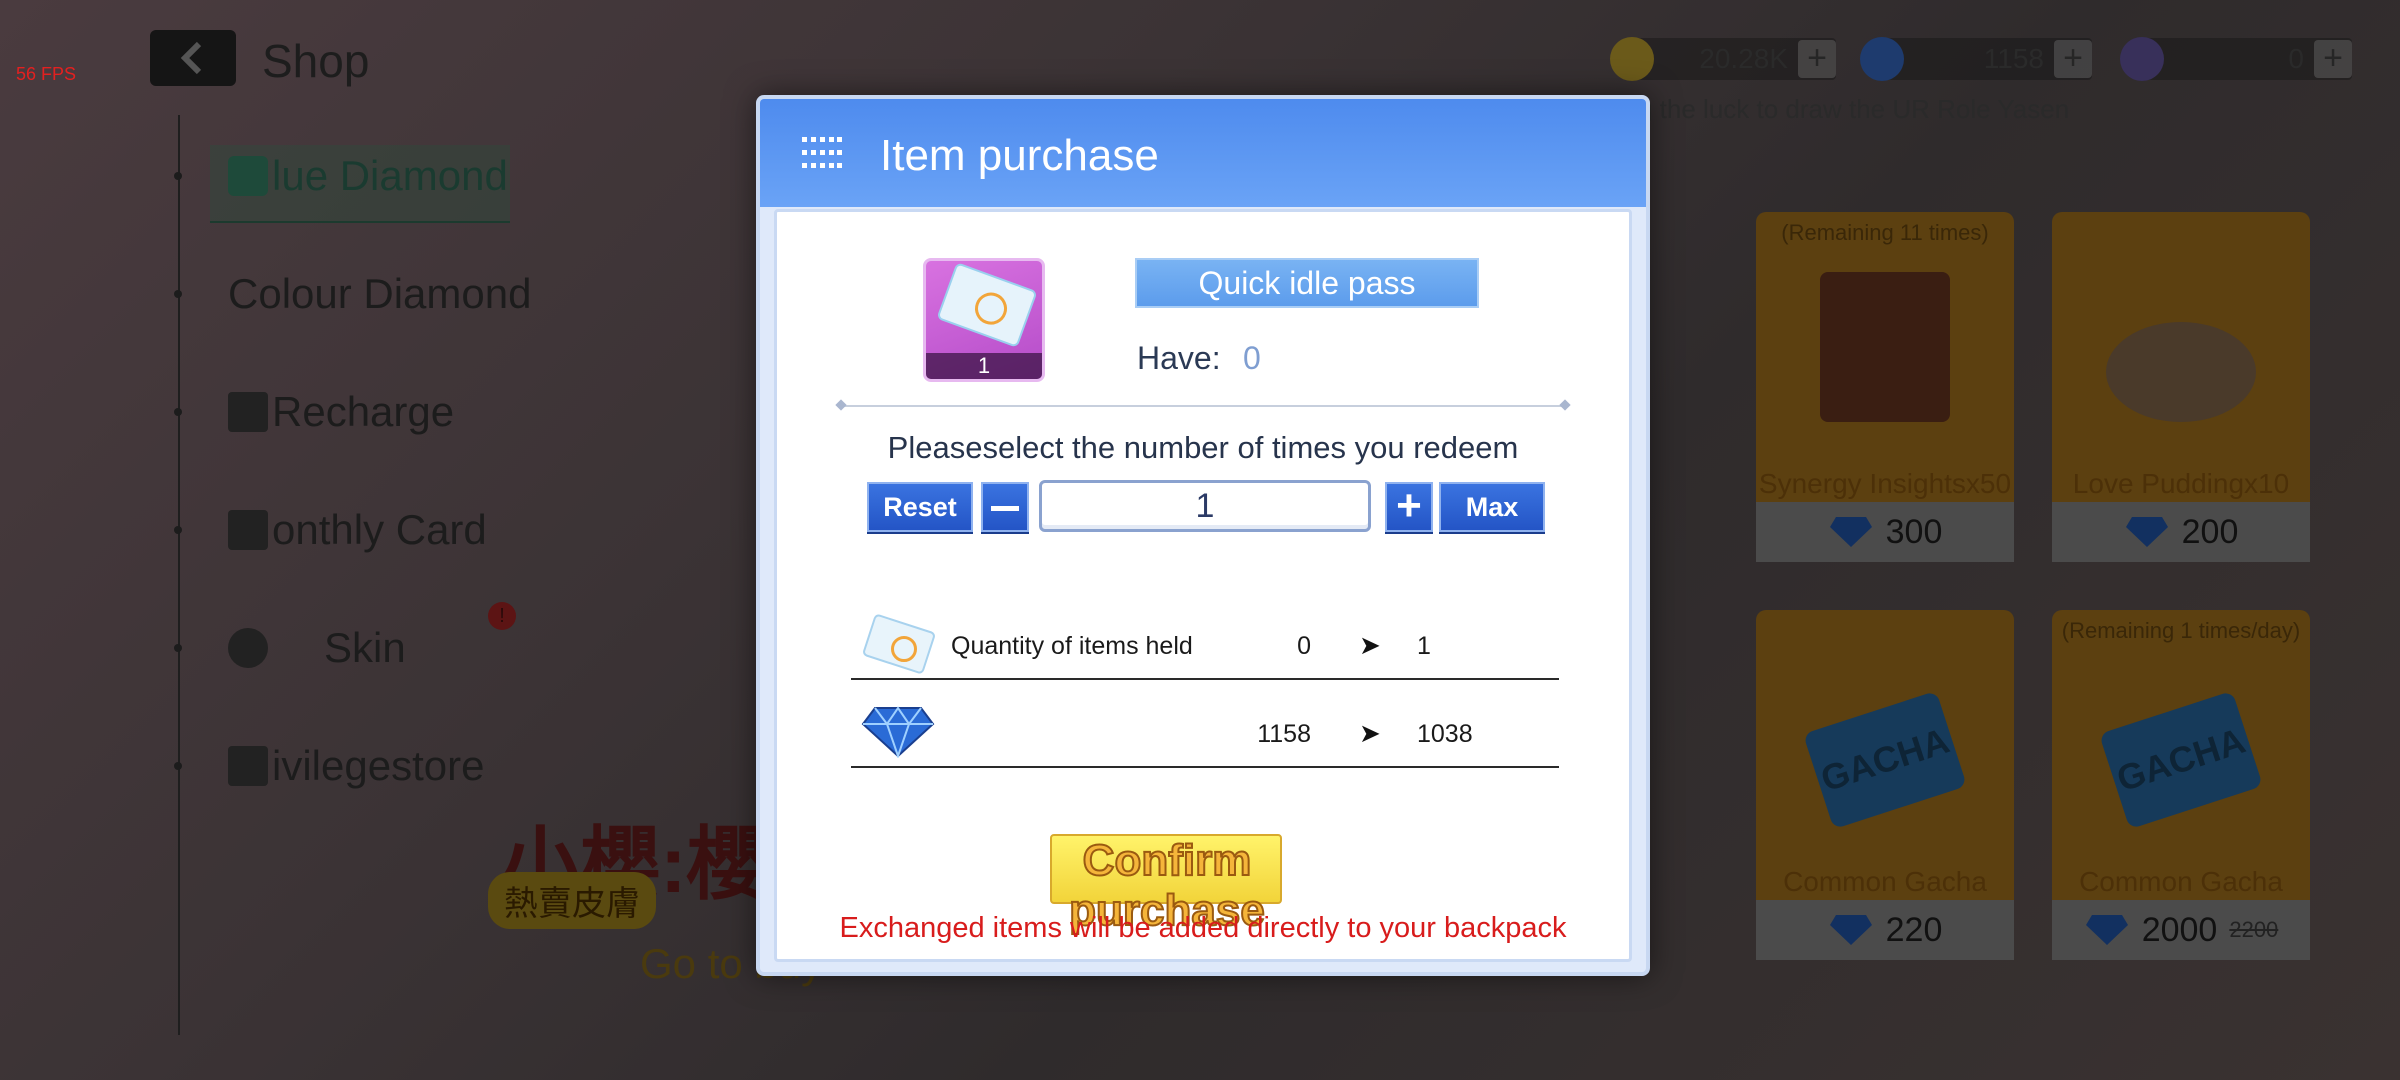  I want to click on item-name: Quick idle pass, so click(1307, 283).